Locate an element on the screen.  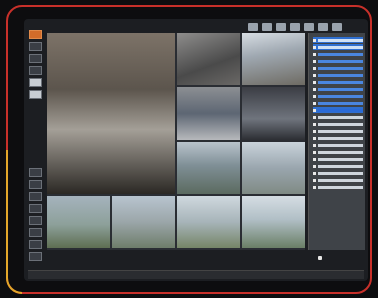
playback-button is located at coordinates (35, 58).